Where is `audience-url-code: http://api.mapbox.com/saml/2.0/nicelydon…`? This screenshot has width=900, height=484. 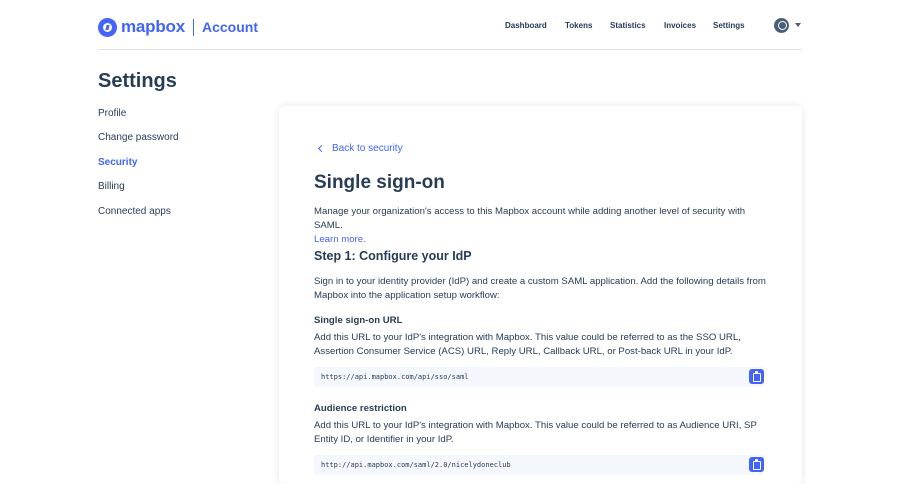 audience-url-code: http://api.mapbox.com/saml/2.0/nicelydon… is located at coordinates (539, 465).